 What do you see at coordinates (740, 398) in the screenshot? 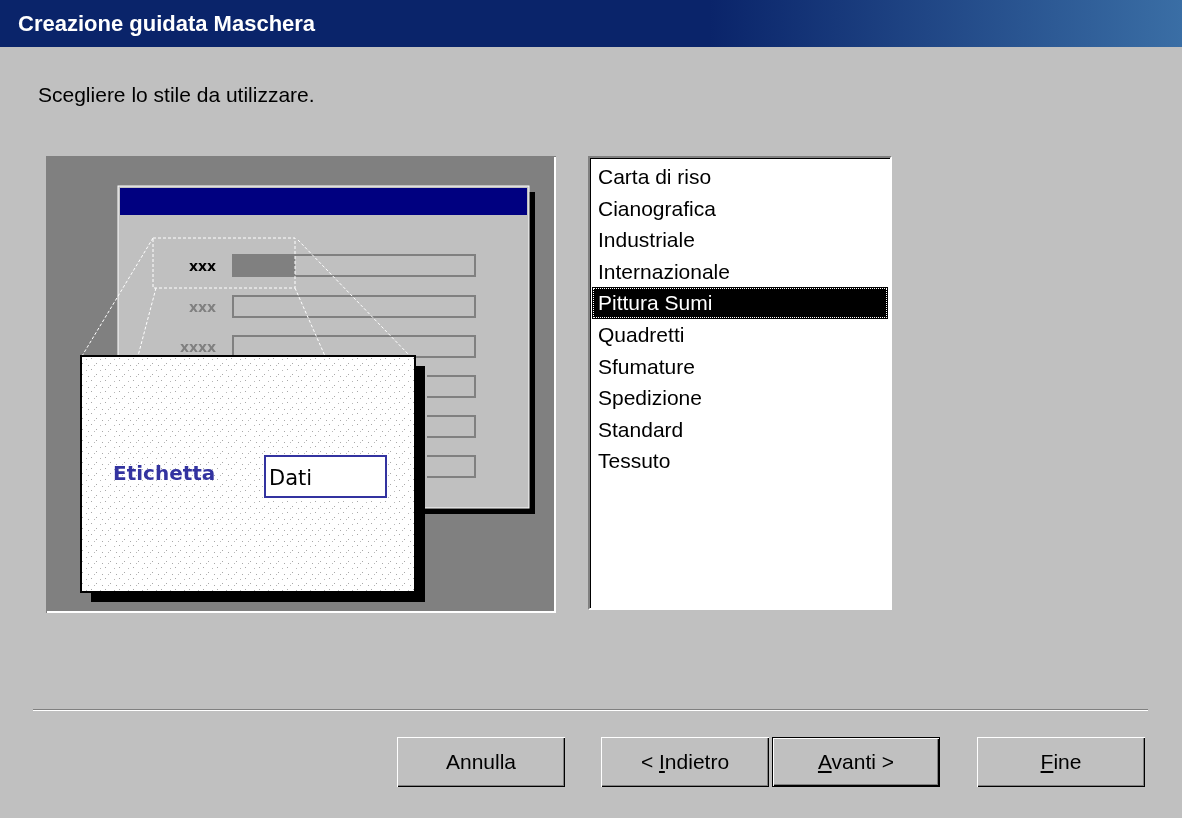
I see `style-list-item: Spedizione` at bounding box center [740, 398].